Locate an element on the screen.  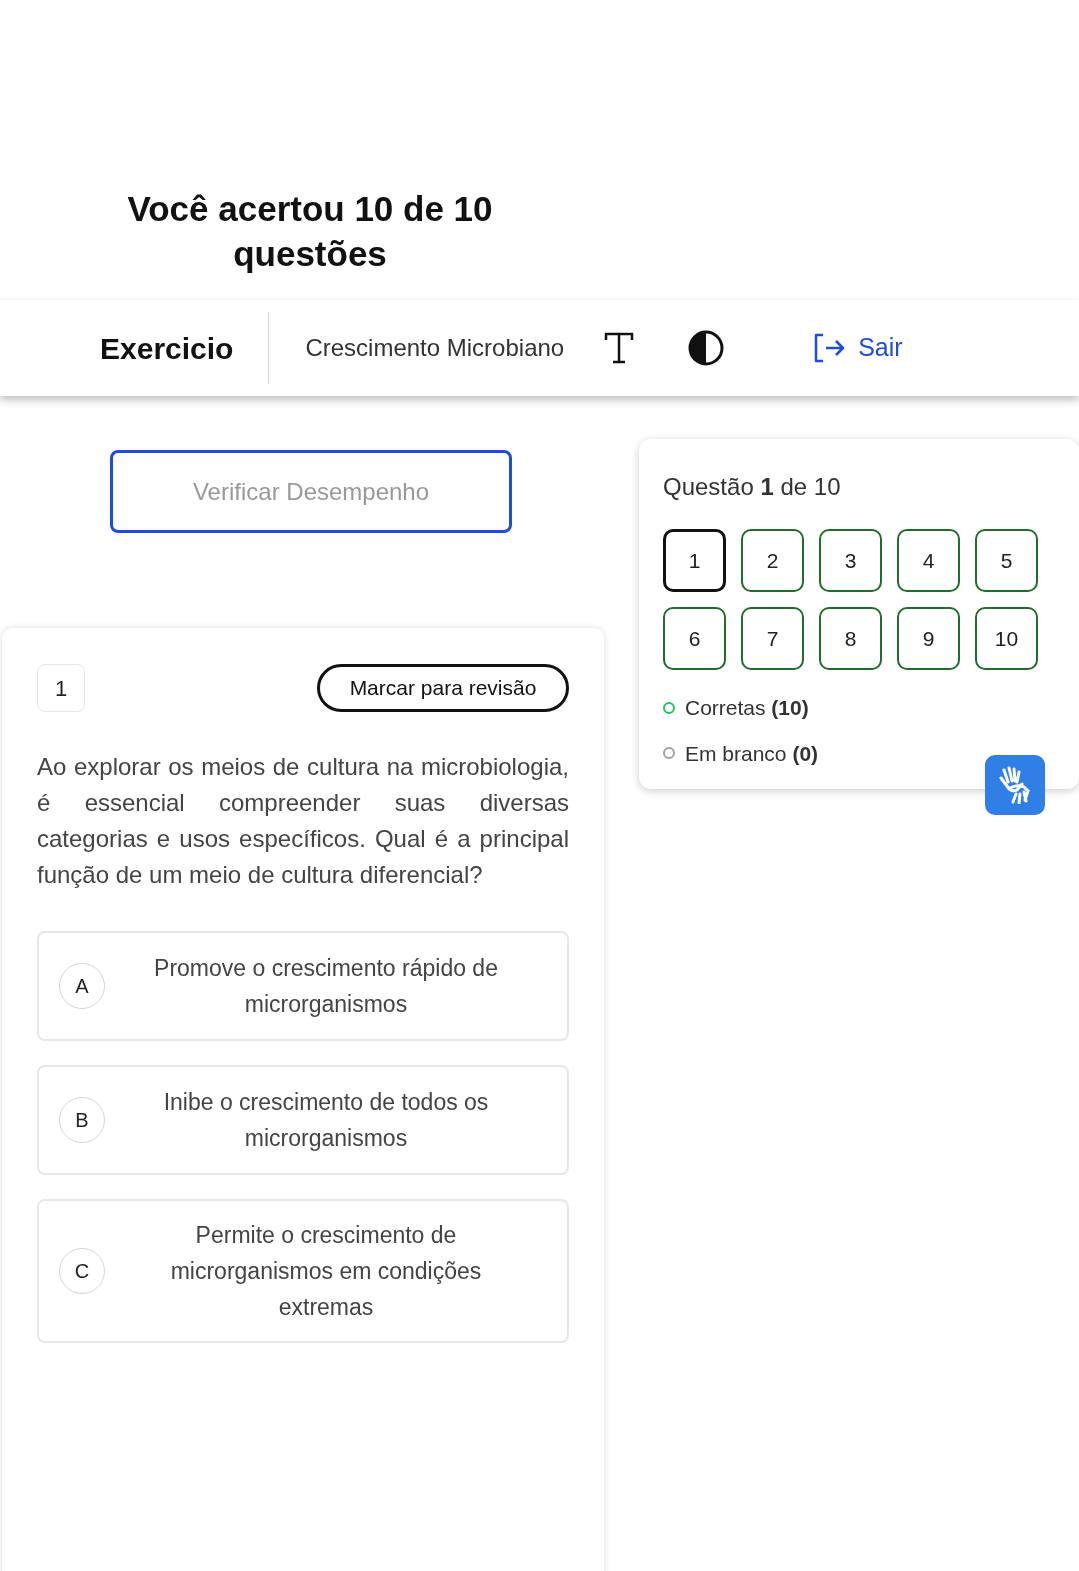
result-title: Você acertou 10 de 10 questões is located at coordinates (310, 231).